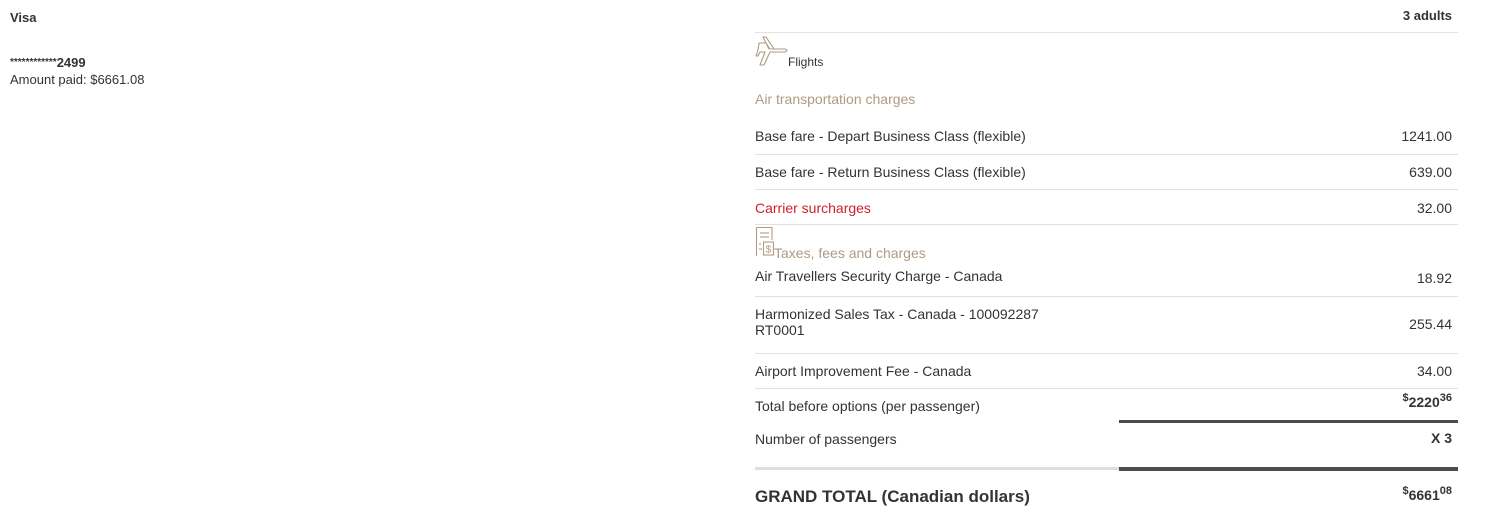 The width and height of the screenshot is (1485, 516). I want to click on amount-whole: 6661, so click(1424, 495).